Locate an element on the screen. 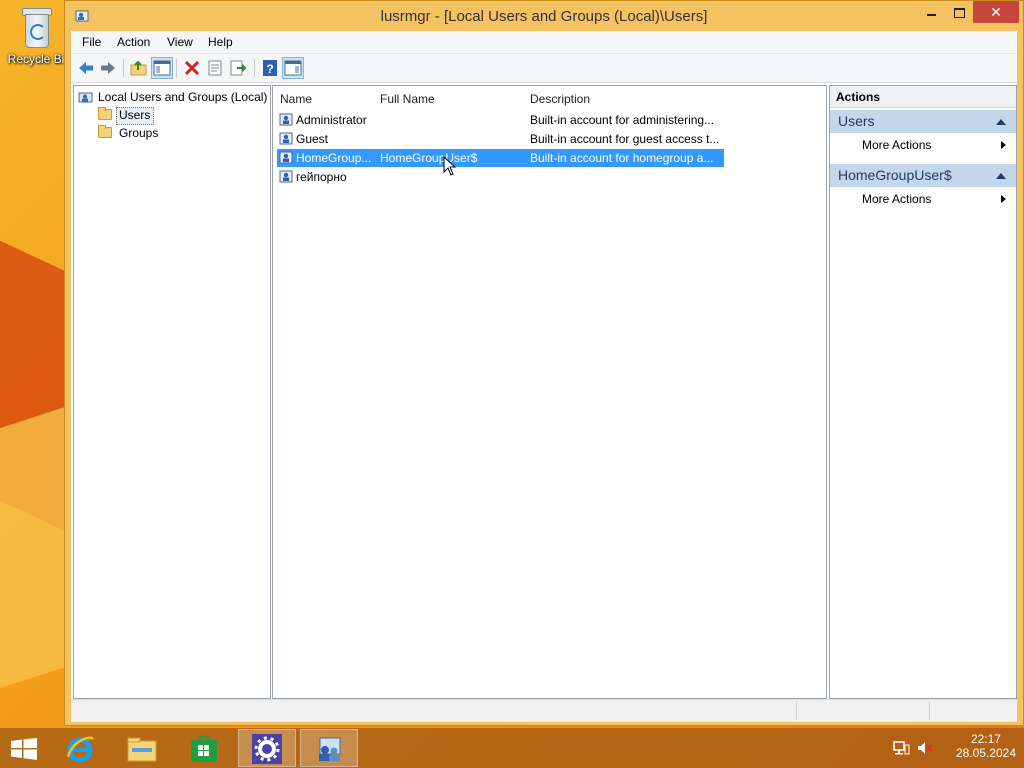 The image size is (1024, 768). recycle-bin-desktop-icon: Recycle Bi is located at coordinates (36, 36).